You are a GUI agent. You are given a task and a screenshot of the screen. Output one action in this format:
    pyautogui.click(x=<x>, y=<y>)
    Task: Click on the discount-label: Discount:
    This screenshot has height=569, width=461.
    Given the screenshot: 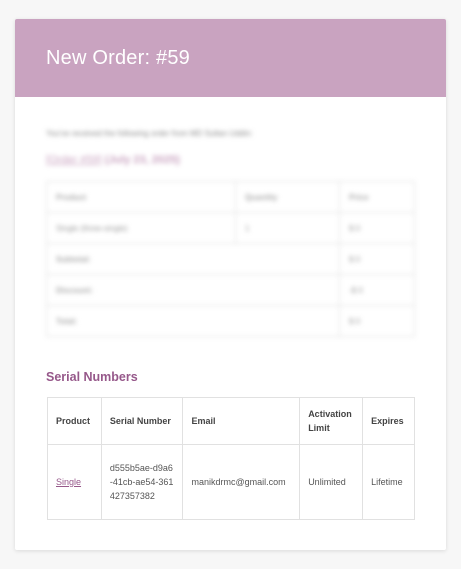 What is the action you would take?
    pyautogui.click(x=193, y=290)
    